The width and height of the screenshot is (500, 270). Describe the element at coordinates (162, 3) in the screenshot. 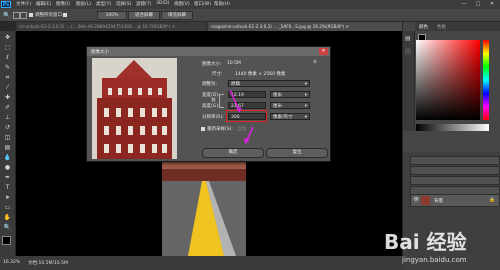

I see `menu-3d: 3D(D)` at that location.